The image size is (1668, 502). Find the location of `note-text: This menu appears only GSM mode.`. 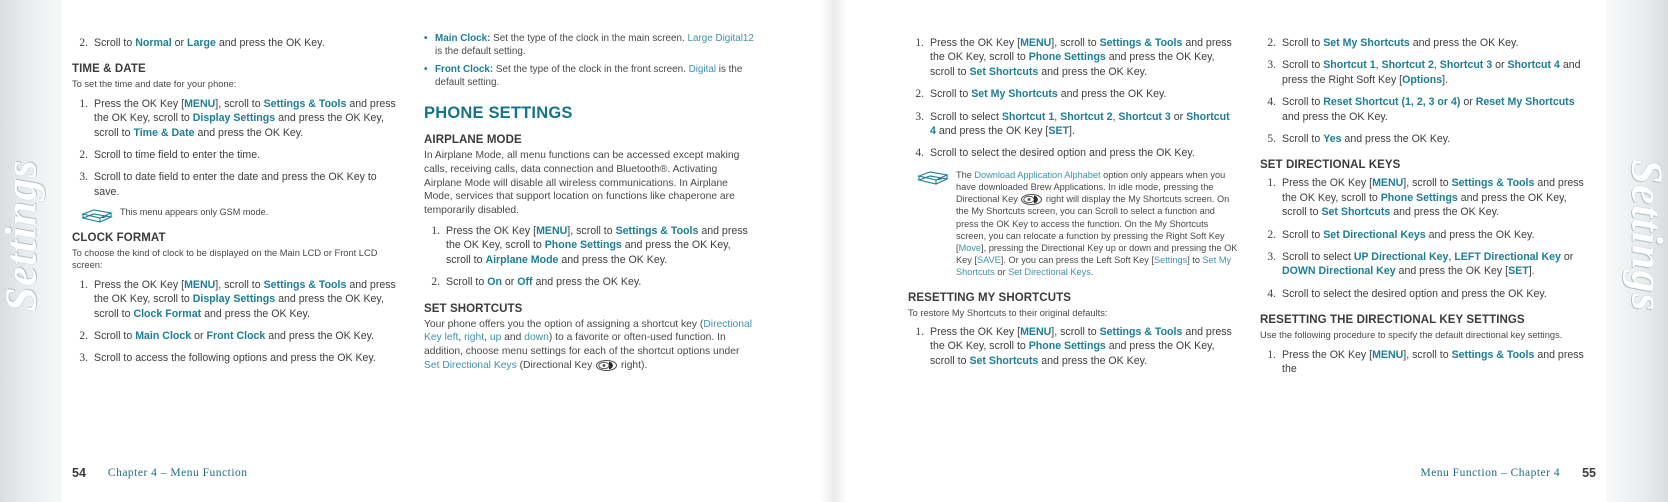

note-text: This menu appears only GSM mode. is located at coordinates (194, 212).